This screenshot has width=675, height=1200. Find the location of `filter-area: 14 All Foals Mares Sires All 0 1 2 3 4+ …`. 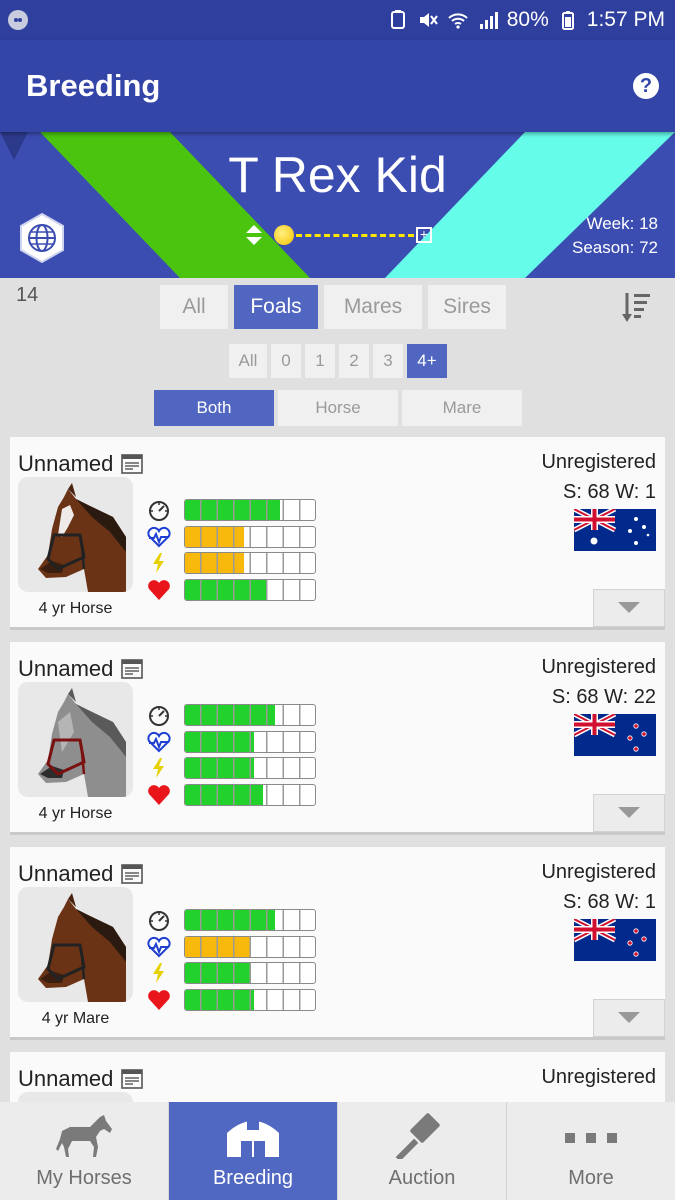

filter-area: 14 All Foals Mares Sires All 0 1 2 3 4+ … is located at coordinates (337, 357).